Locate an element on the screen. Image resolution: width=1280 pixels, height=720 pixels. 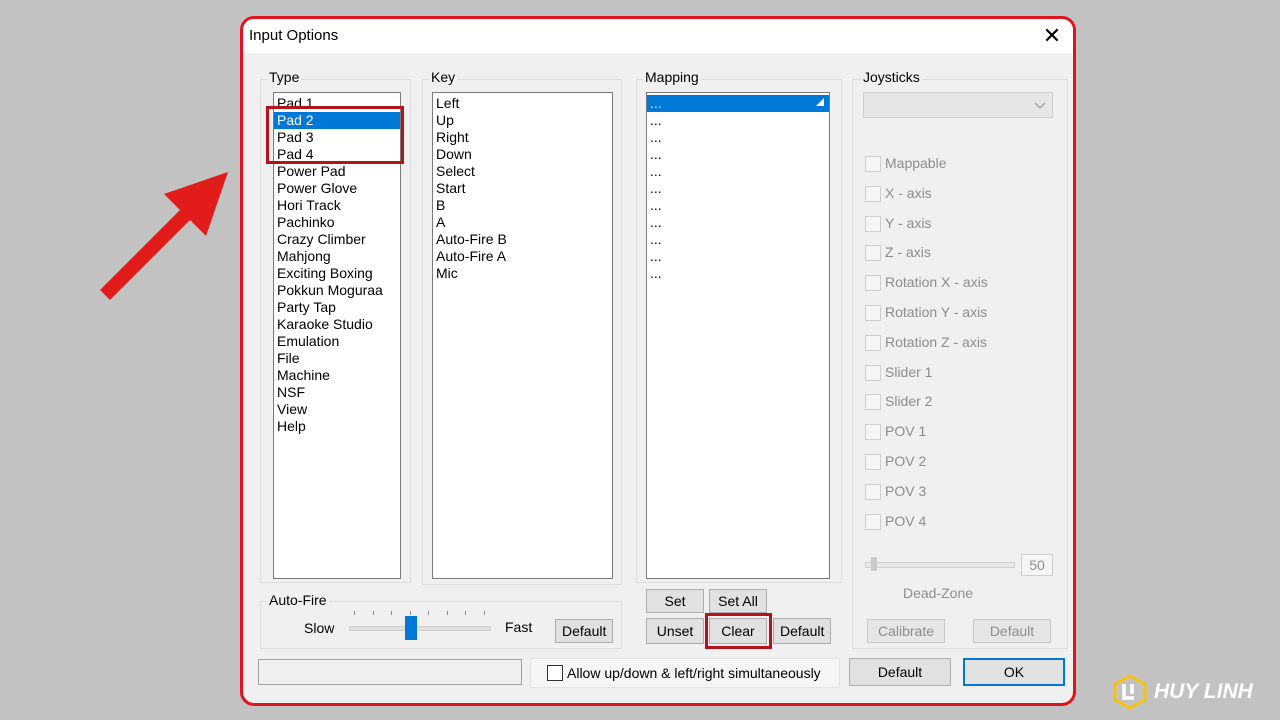
type-list-item: Mahjong is located at coordinates (337, 256).